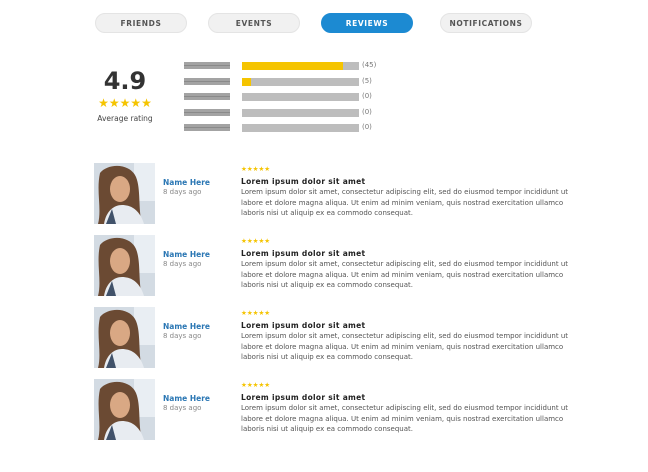 The width and height of the screenshot is (648, 472). Describe the element at coordinates (486, 23) in the screenshot. I see `tab-notifications: NOTIFICATIONS` at that location.